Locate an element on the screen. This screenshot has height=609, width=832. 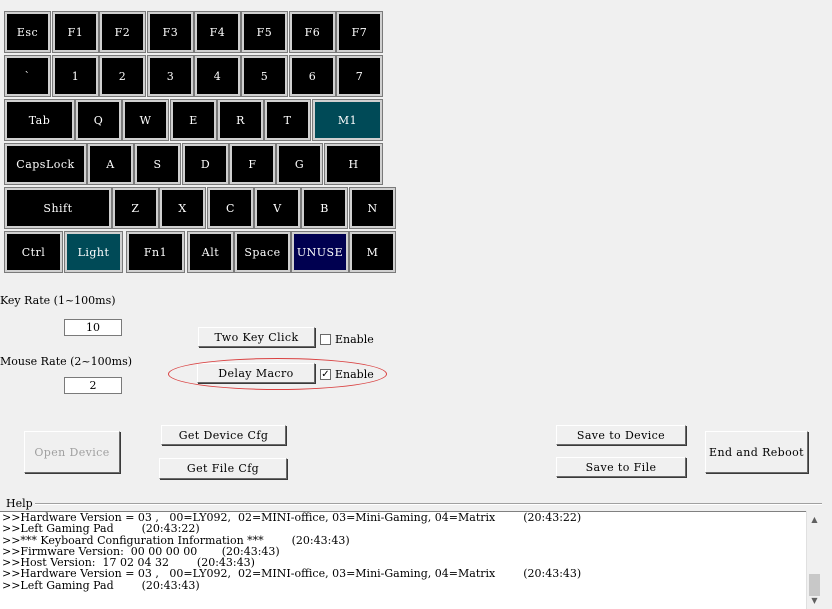
two-key-enable-checkbox is located at coordinates (325, 339).